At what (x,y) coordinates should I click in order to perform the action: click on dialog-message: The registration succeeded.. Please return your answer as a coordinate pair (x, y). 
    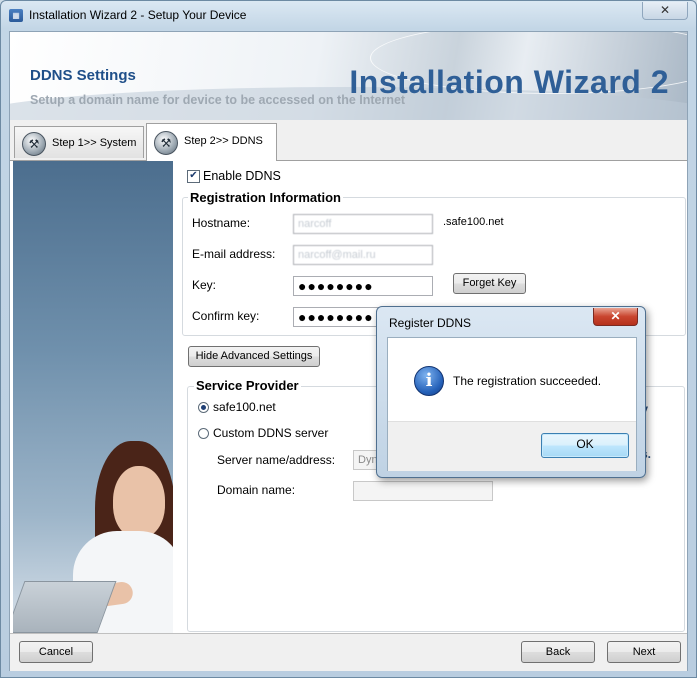
    Looking at the image, I should click on (527, 381).